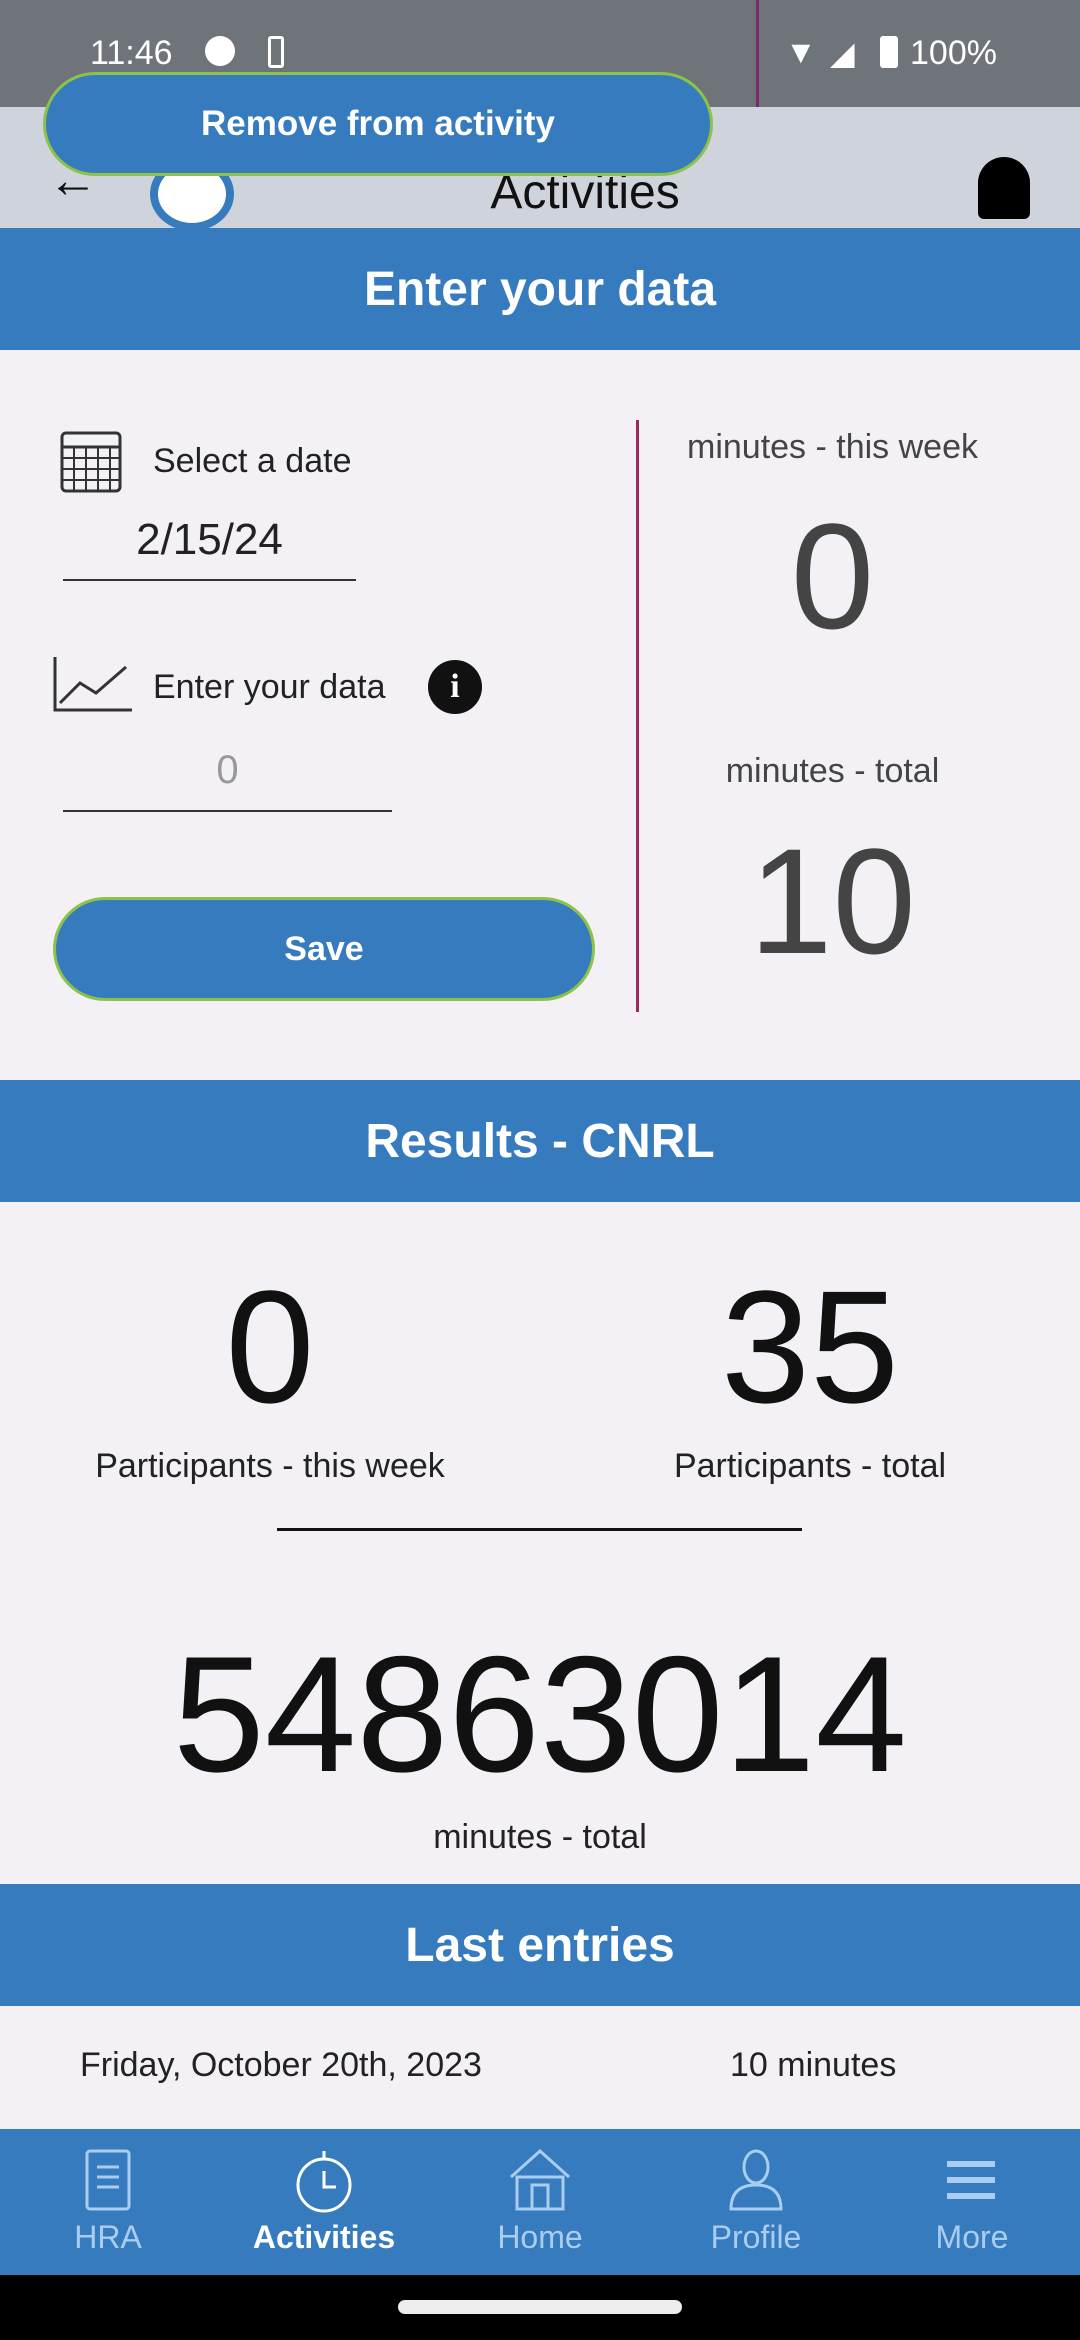  What do you see at coordinates (540, 1945) in the screenshot?
I see `last-entries-banner: Last entries` at bounding box center [540, 1945].